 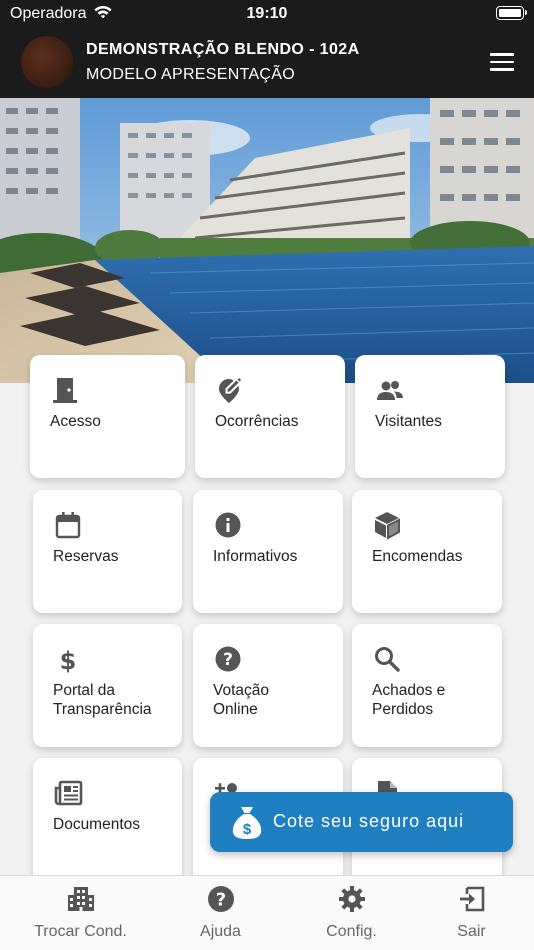 I want to click on service-card-informativos: Informativos, so click(x=268, y=551).